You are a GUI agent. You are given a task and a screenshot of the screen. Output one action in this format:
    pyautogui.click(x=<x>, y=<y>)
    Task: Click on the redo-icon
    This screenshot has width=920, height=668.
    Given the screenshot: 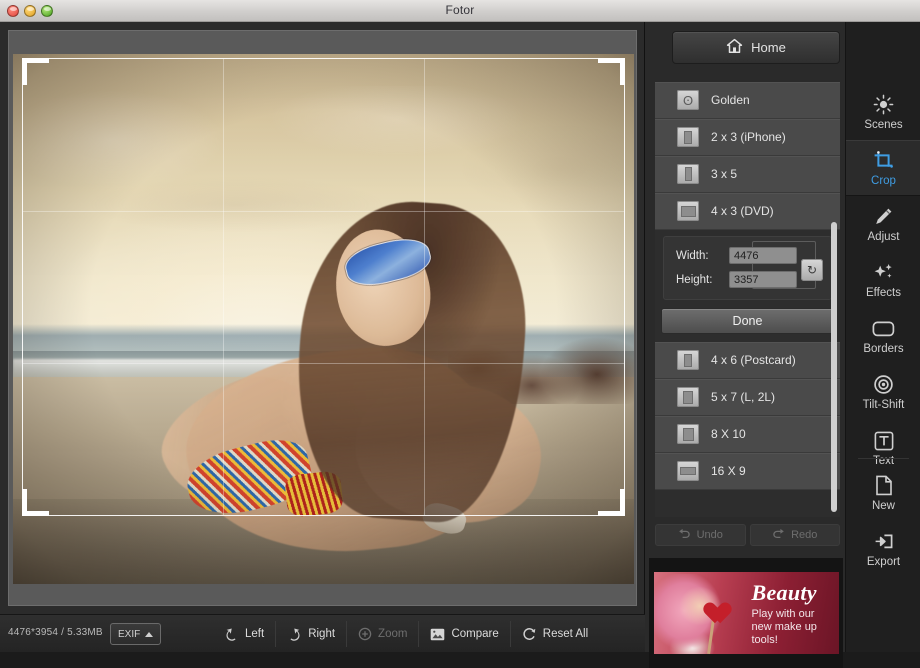 What is the action you would take?
    pyautogui.click(x=778, y=535)
    